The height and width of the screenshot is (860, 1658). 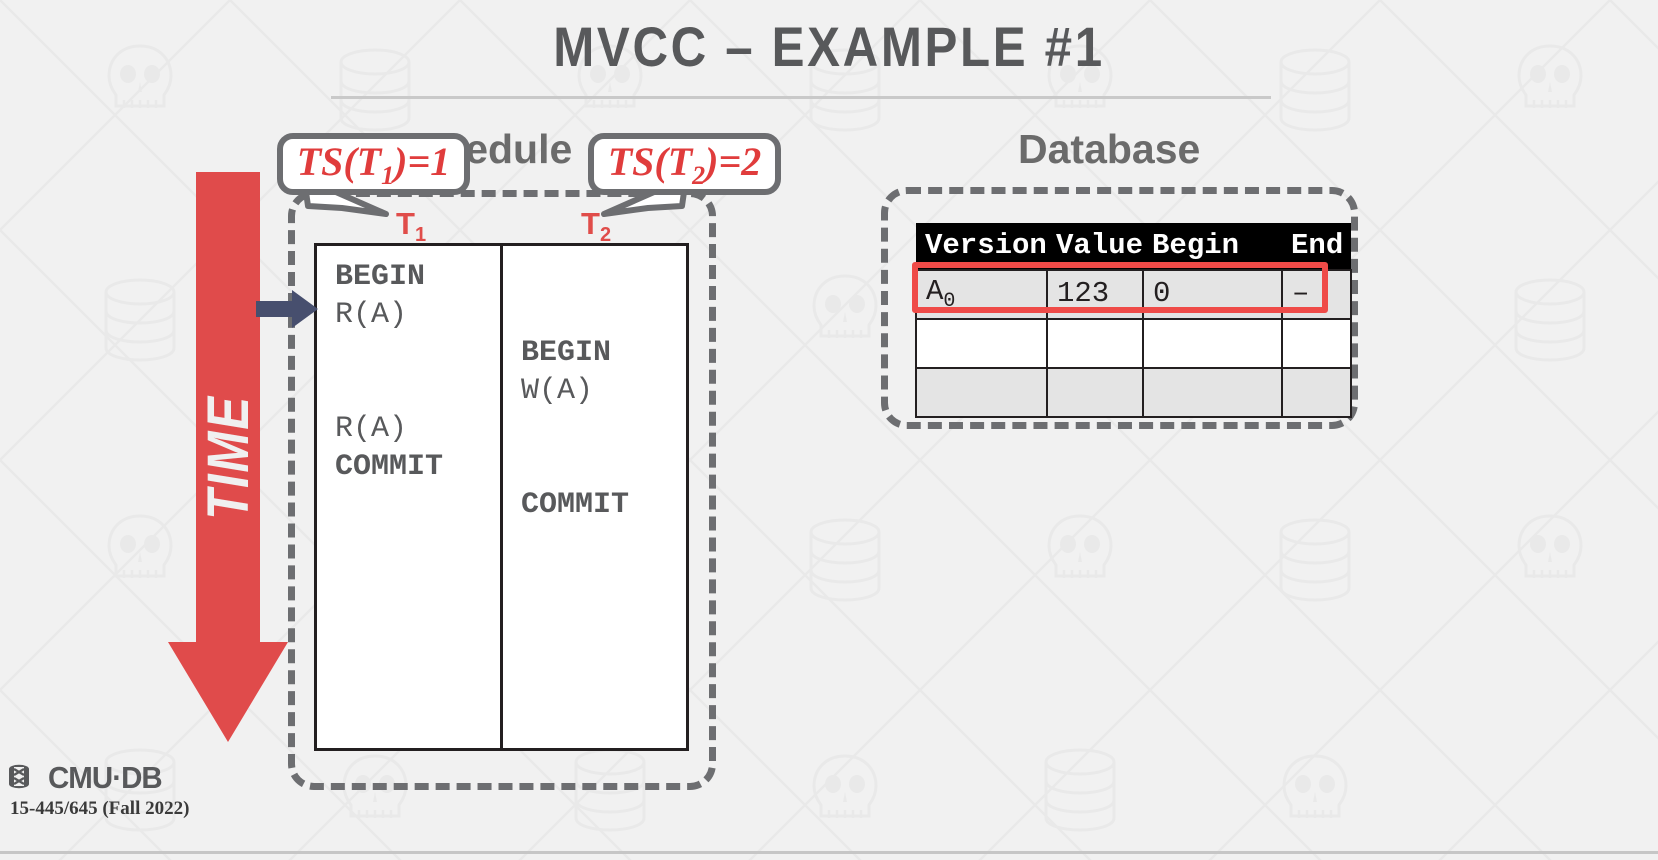 I want to click on callout-2-suffix: )=2, so click(x=733, y=161).